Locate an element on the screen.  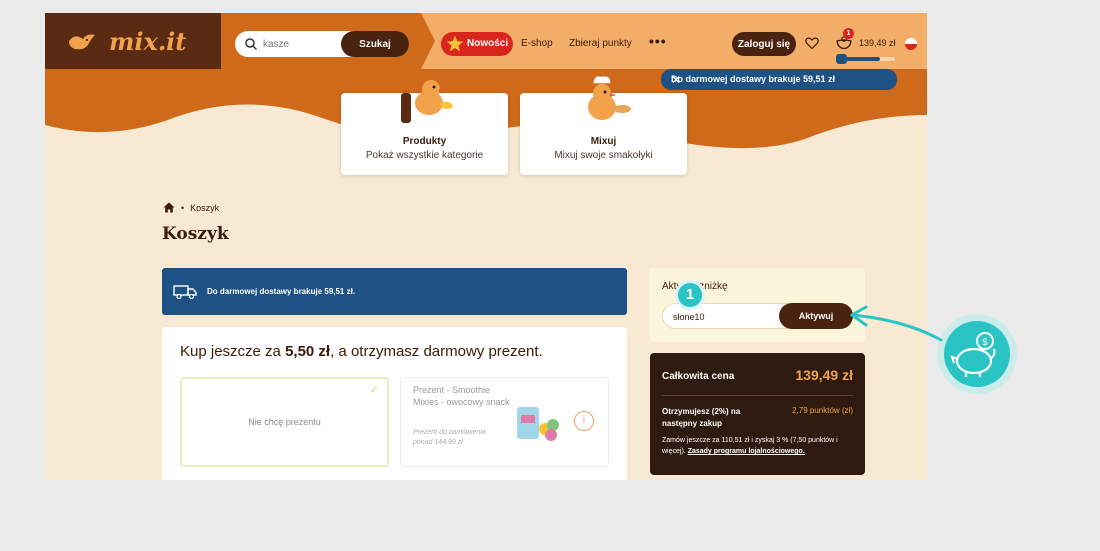
no-gift-option: ✓ Nie chcę prezentu is located at coordinates (284, 422).